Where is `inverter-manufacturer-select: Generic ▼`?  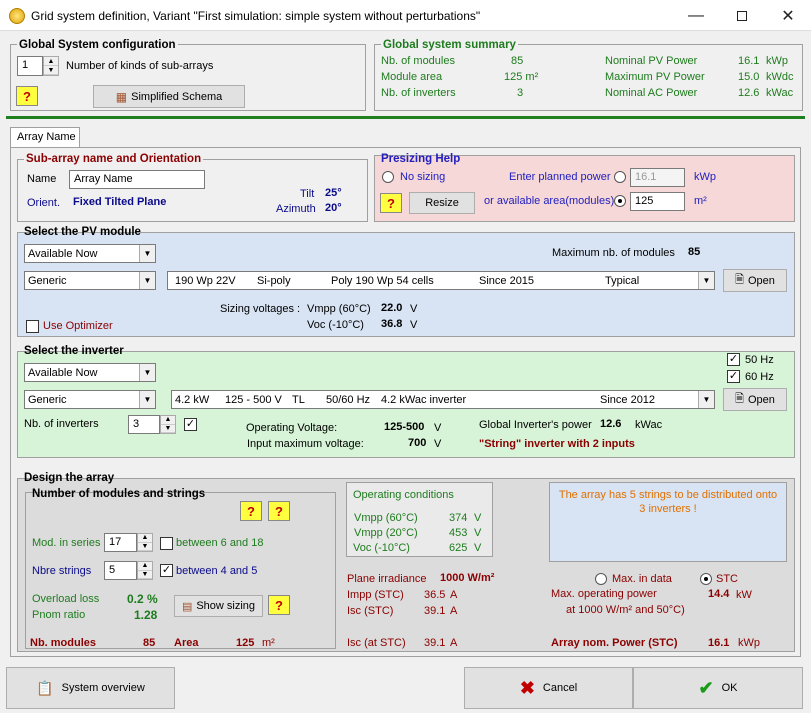
inverter-manufacturer-select: Generic ▼ is located at coordinates (90, 399).